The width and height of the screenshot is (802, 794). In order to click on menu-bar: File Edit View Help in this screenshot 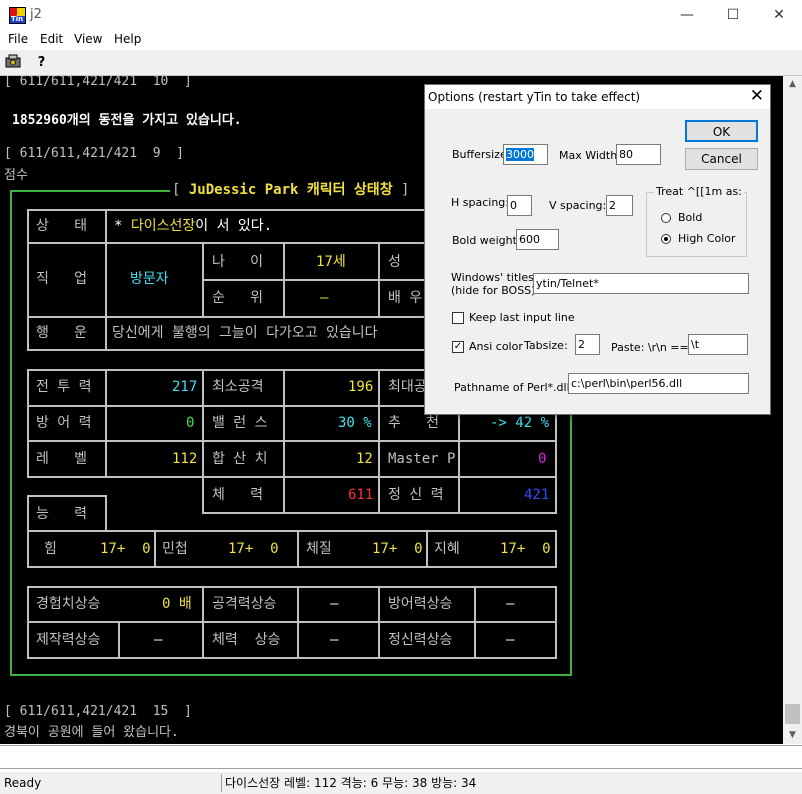, I will do `click(401, 40)`.